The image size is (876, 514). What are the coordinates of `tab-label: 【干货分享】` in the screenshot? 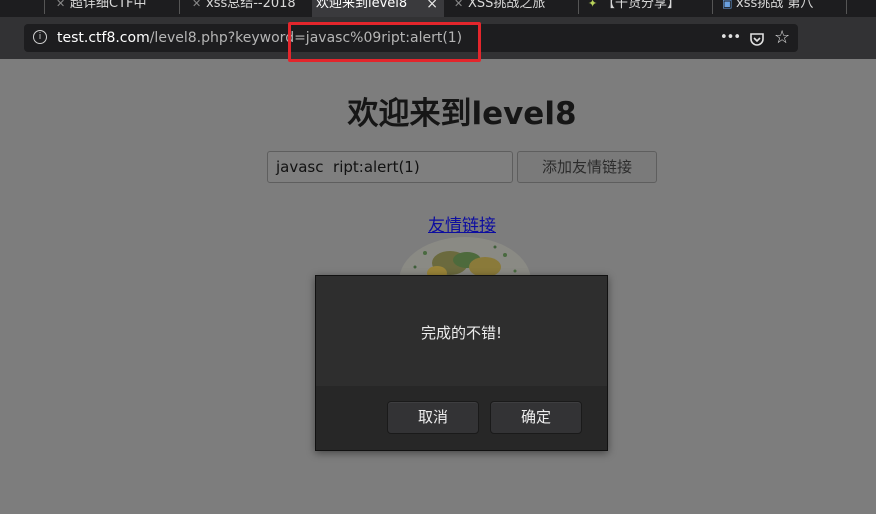 It's located at (641, 5).